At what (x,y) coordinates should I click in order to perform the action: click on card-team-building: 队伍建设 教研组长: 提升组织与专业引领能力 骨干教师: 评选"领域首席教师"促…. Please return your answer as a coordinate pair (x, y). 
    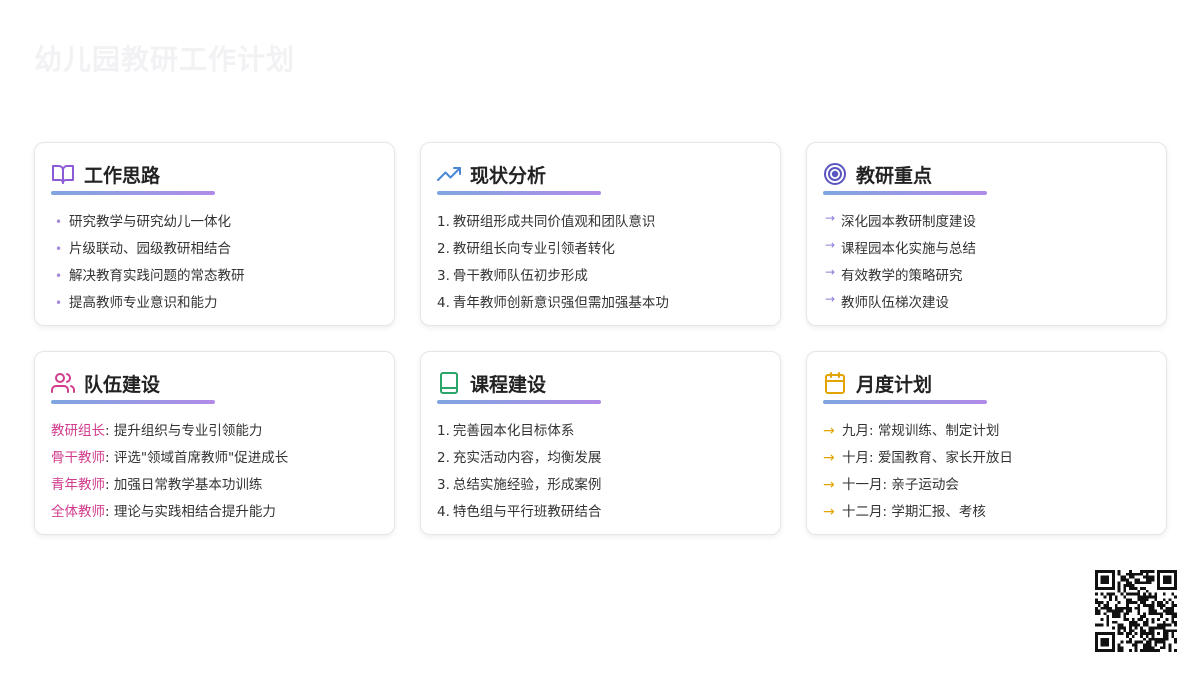
    Looking at the image, I should click on (214, 443).